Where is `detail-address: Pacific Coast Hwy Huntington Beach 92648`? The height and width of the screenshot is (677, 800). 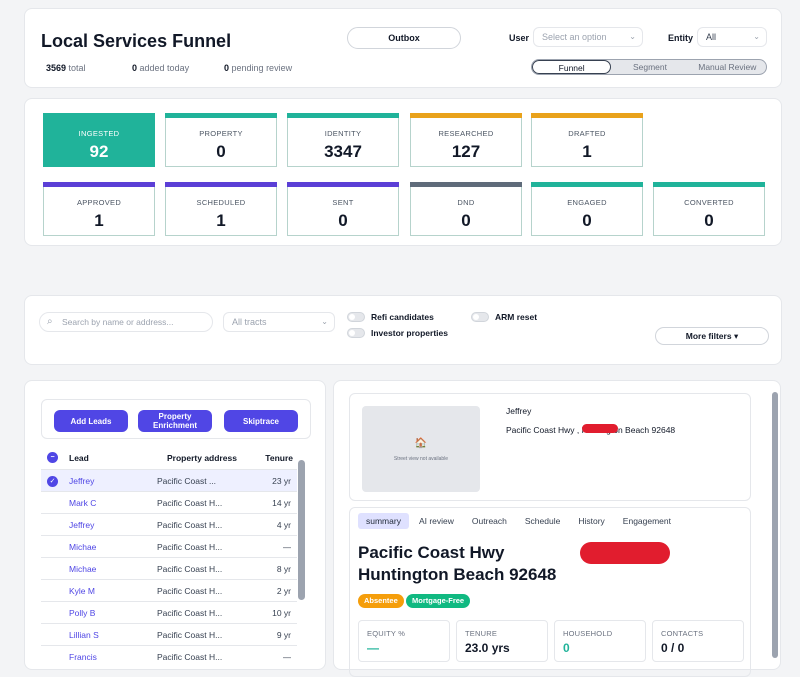 detail-address: Pacific Coast Hwy Huntington Beach 92648 is located at coordinates (457, 563).